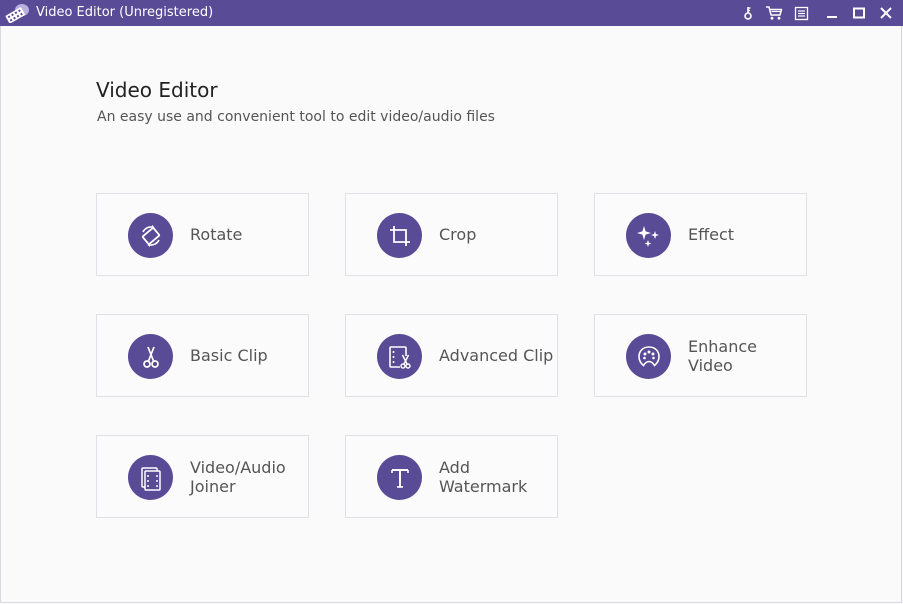  I want to click on basic-clip-icon-badge, so click(150, 356).